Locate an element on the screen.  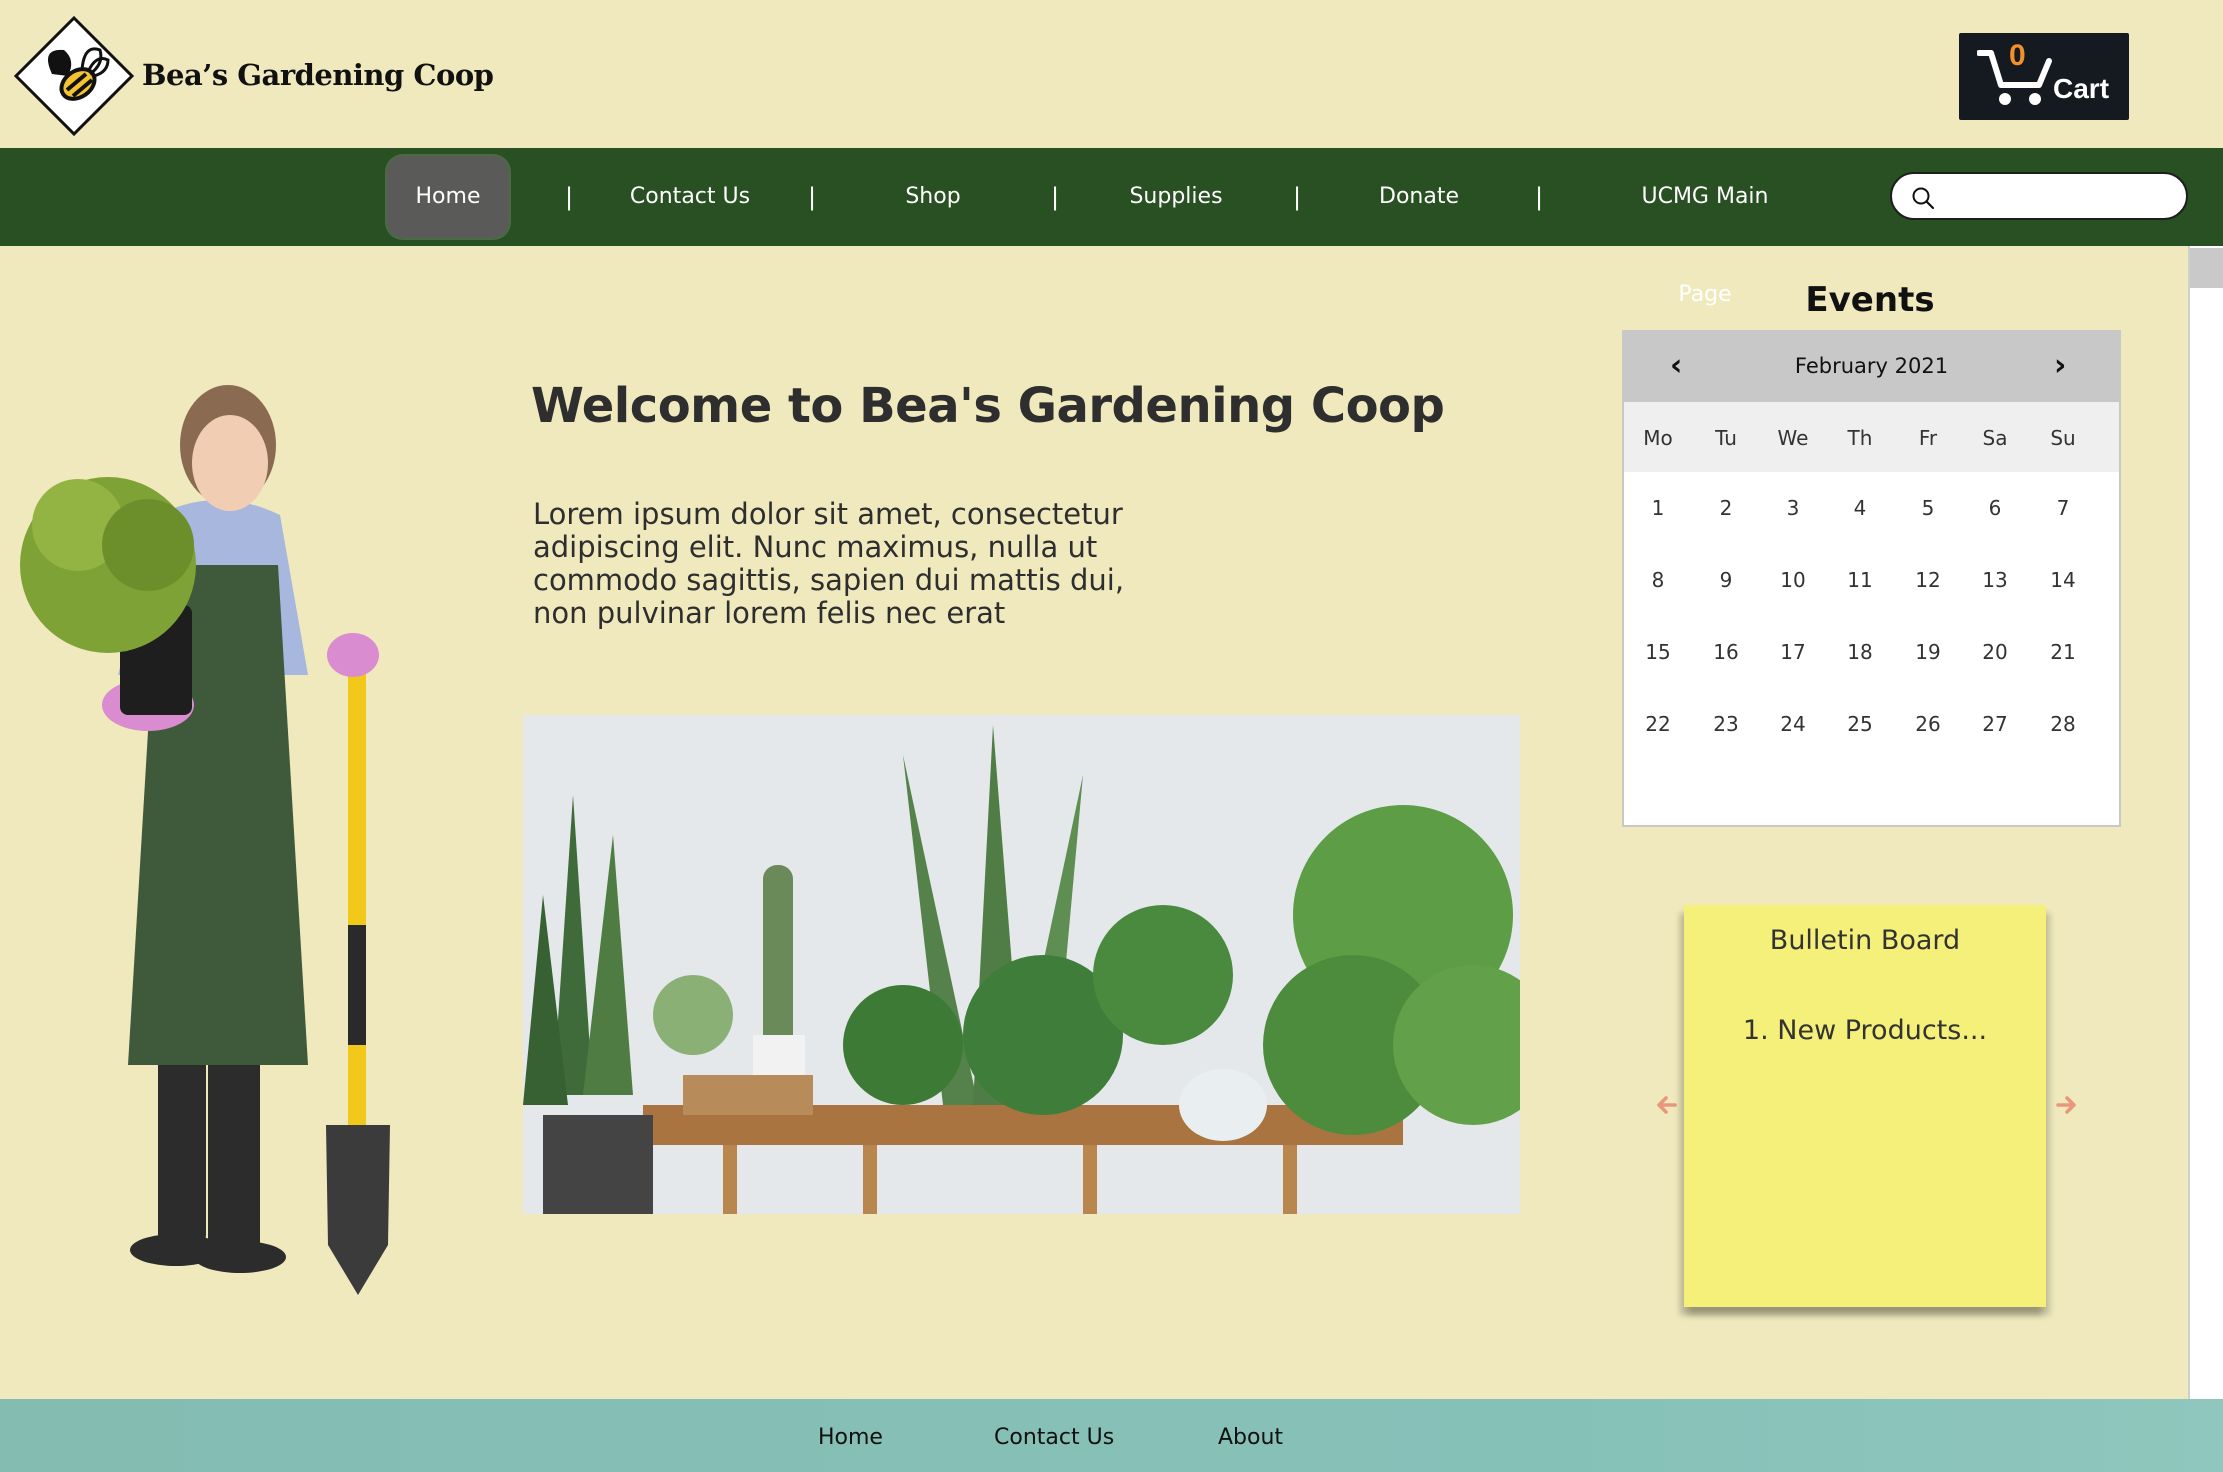
calendar-day: 2 is located at coordinates (1726, 508).